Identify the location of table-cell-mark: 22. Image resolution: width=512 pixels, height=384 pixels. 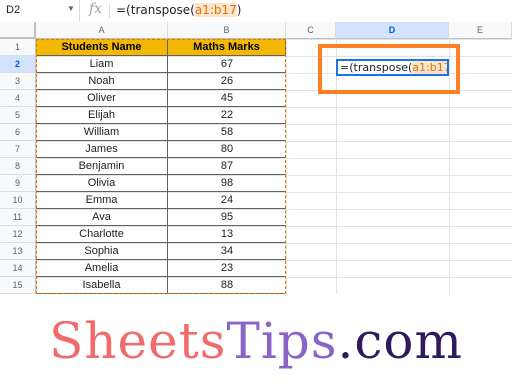
(227, 115).